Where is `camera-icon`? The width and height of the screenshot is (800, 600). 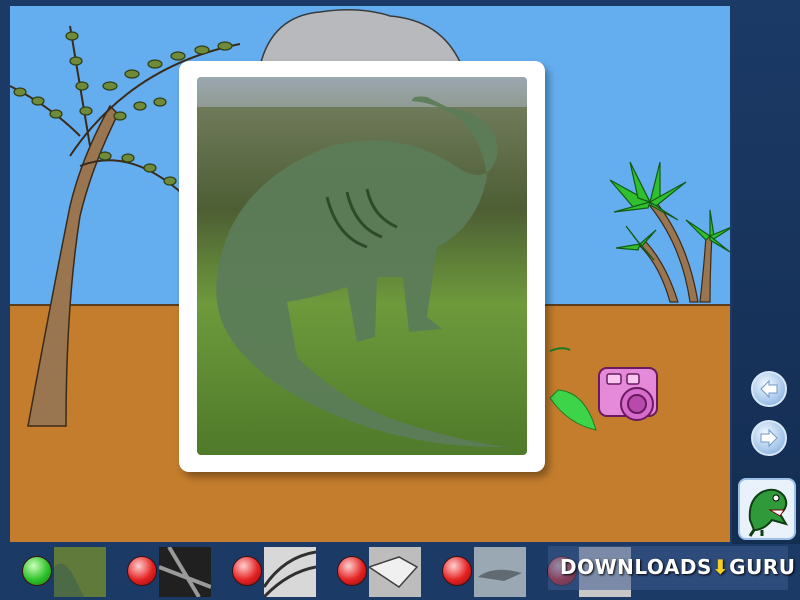 camera-icon is located at coordinates (628, 394).